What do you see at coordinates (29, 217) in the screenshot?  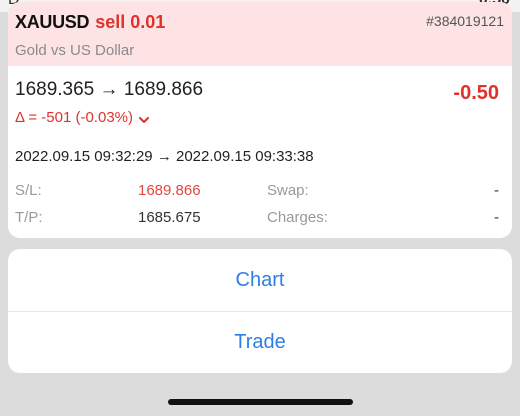 I see `tp-label: T/P:` at bounding box center [29, 217].